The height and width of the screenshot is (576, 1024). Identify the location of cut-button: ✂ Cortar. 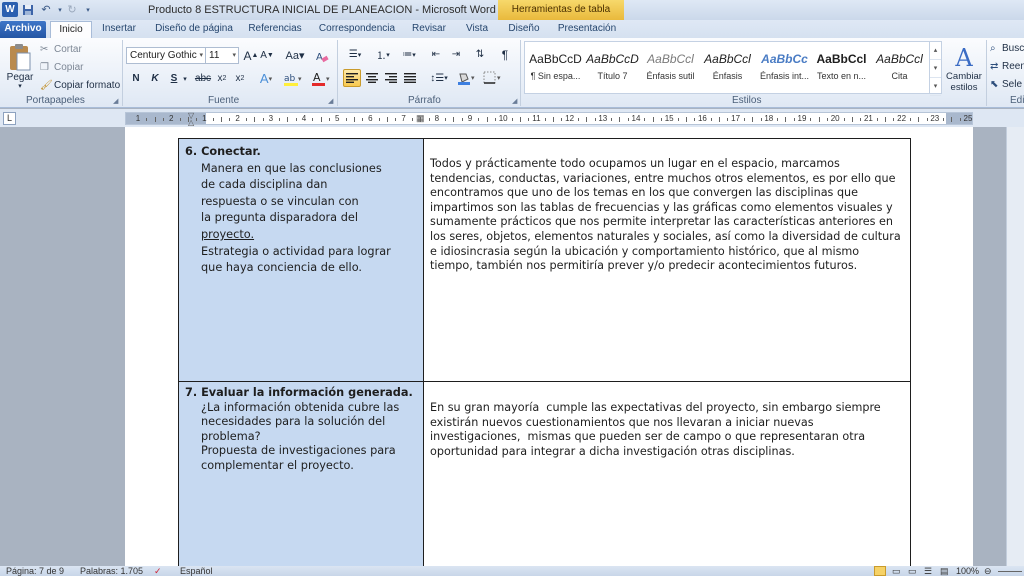
(61, 49).